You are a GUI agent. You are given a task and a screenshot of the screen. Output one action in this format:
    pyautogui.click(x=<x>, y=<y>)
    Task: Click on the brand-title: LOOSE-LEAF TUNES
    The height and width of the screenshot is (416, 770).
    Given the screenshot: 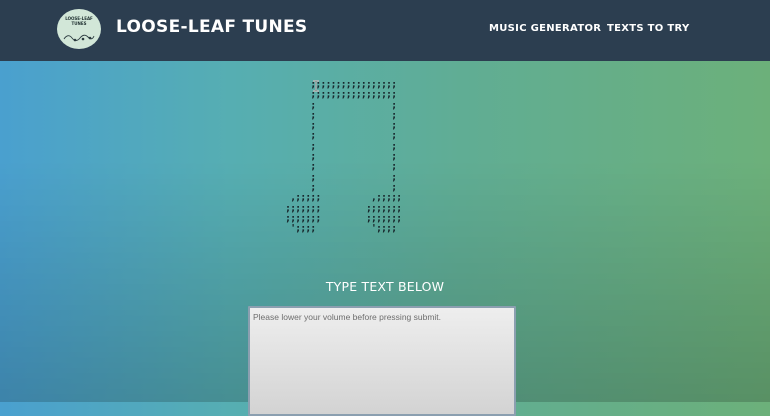 What is the action you would take?
    pyautogui.click(x=211, y=27)
    